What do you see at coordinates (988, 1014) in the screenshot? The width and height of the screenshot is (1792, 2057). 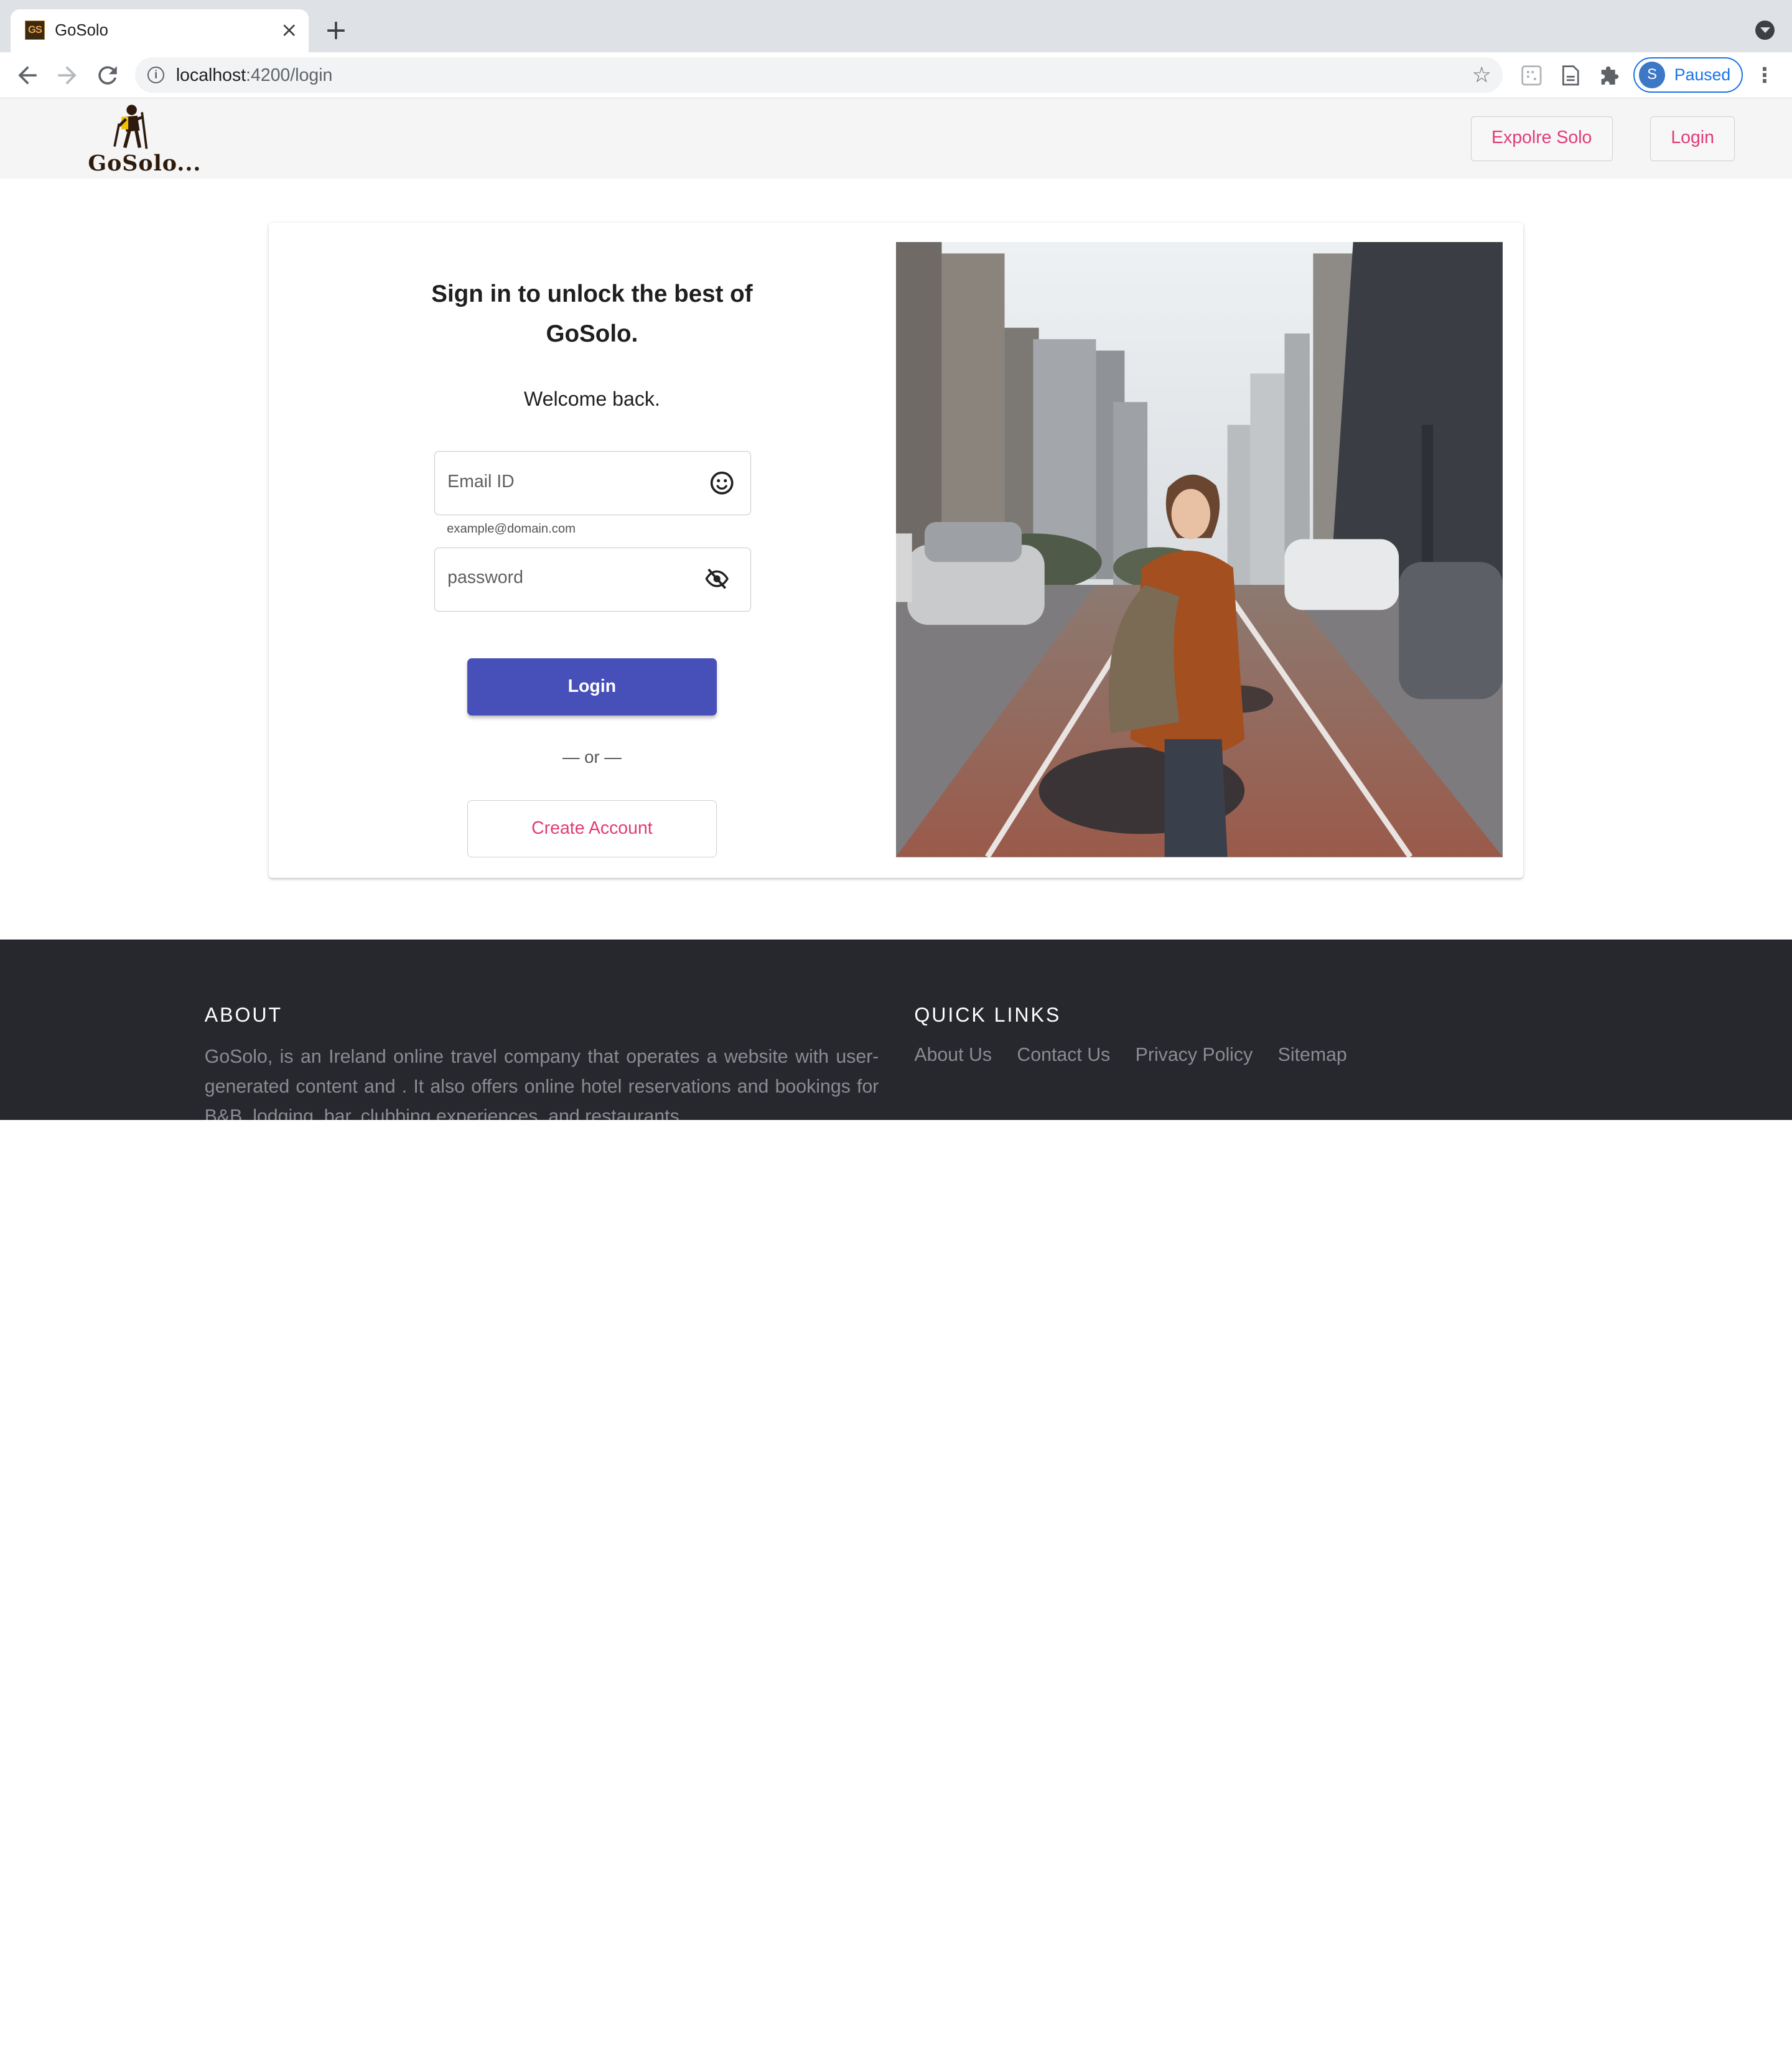 I see `quick-links-heading: QUICK LINKS` at bounding box center [988, 1014].